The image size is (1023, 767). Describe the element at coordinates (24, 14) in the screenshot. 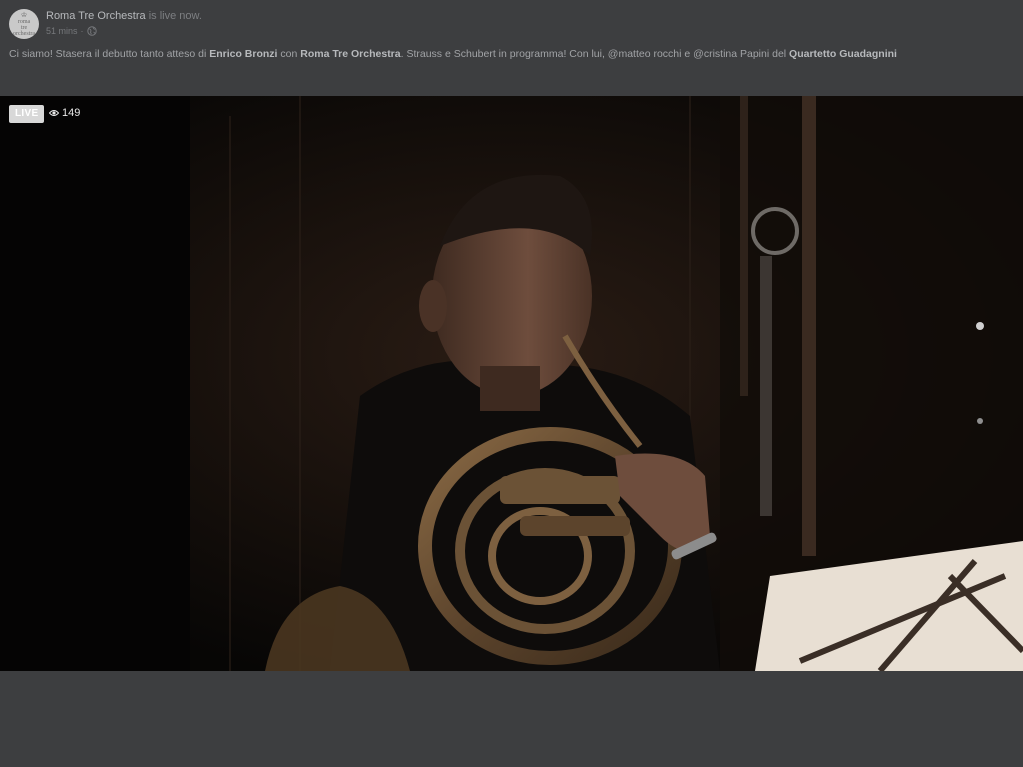

I see `crest-icon: ♔` at that location.